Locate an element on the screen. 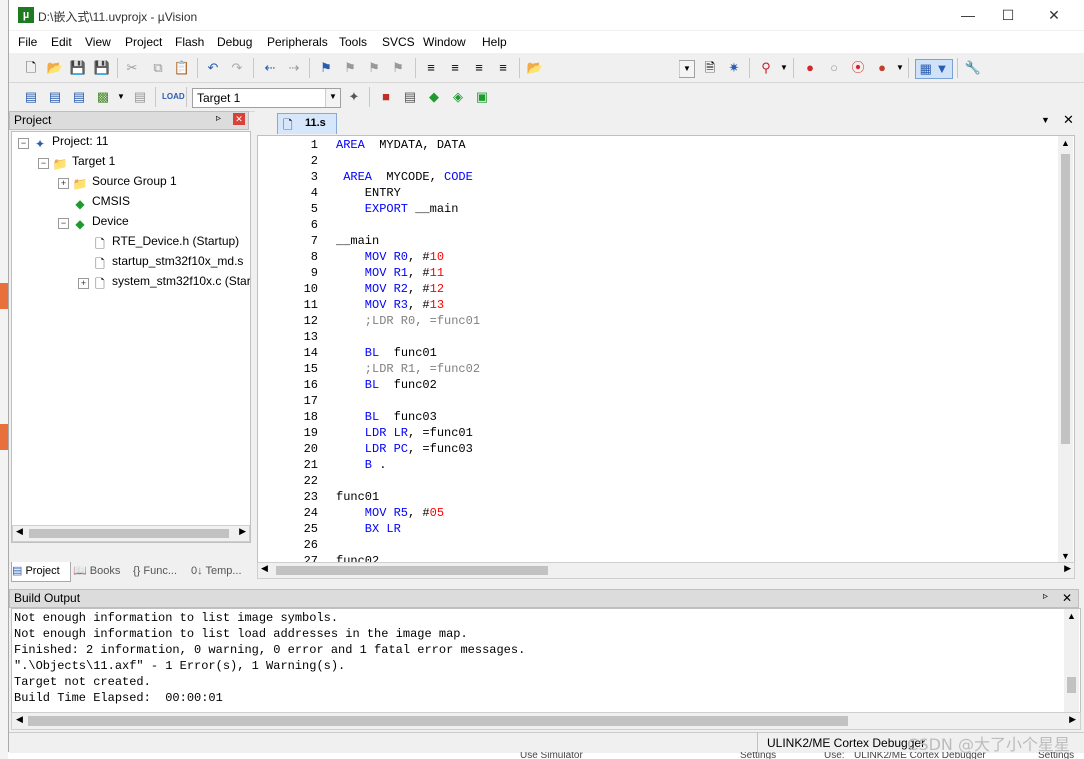  window-layout-icon: ▦ ▼ is located at coordinates (934, 69).